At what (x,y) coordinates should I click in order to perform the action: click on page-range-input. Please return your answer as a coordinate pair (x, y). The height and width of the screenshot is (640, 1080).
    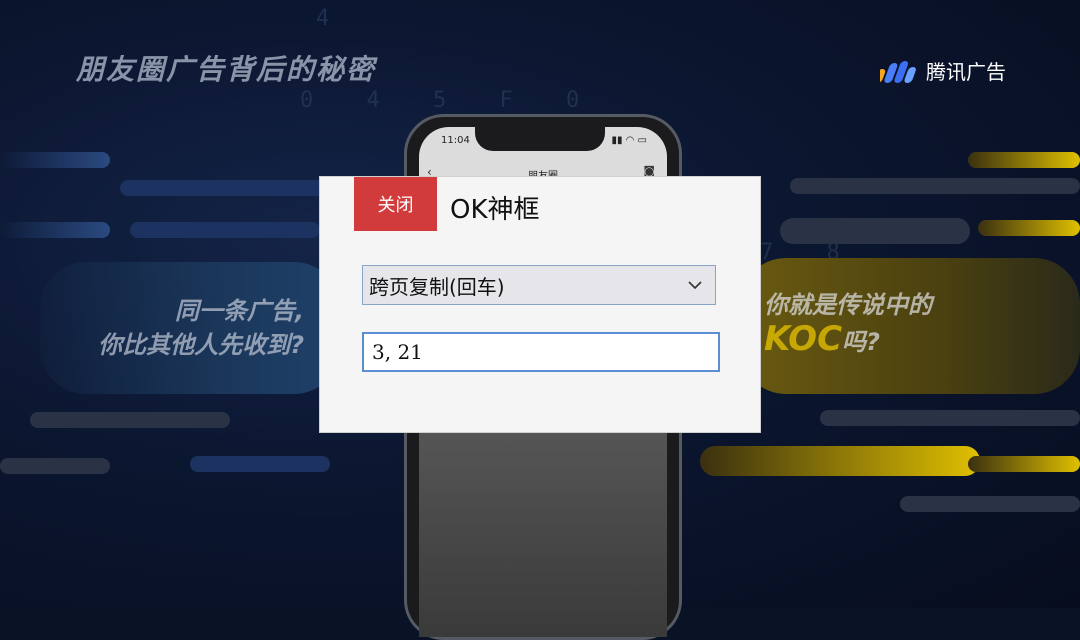
    Looking at the image, I should click on (541, 352).